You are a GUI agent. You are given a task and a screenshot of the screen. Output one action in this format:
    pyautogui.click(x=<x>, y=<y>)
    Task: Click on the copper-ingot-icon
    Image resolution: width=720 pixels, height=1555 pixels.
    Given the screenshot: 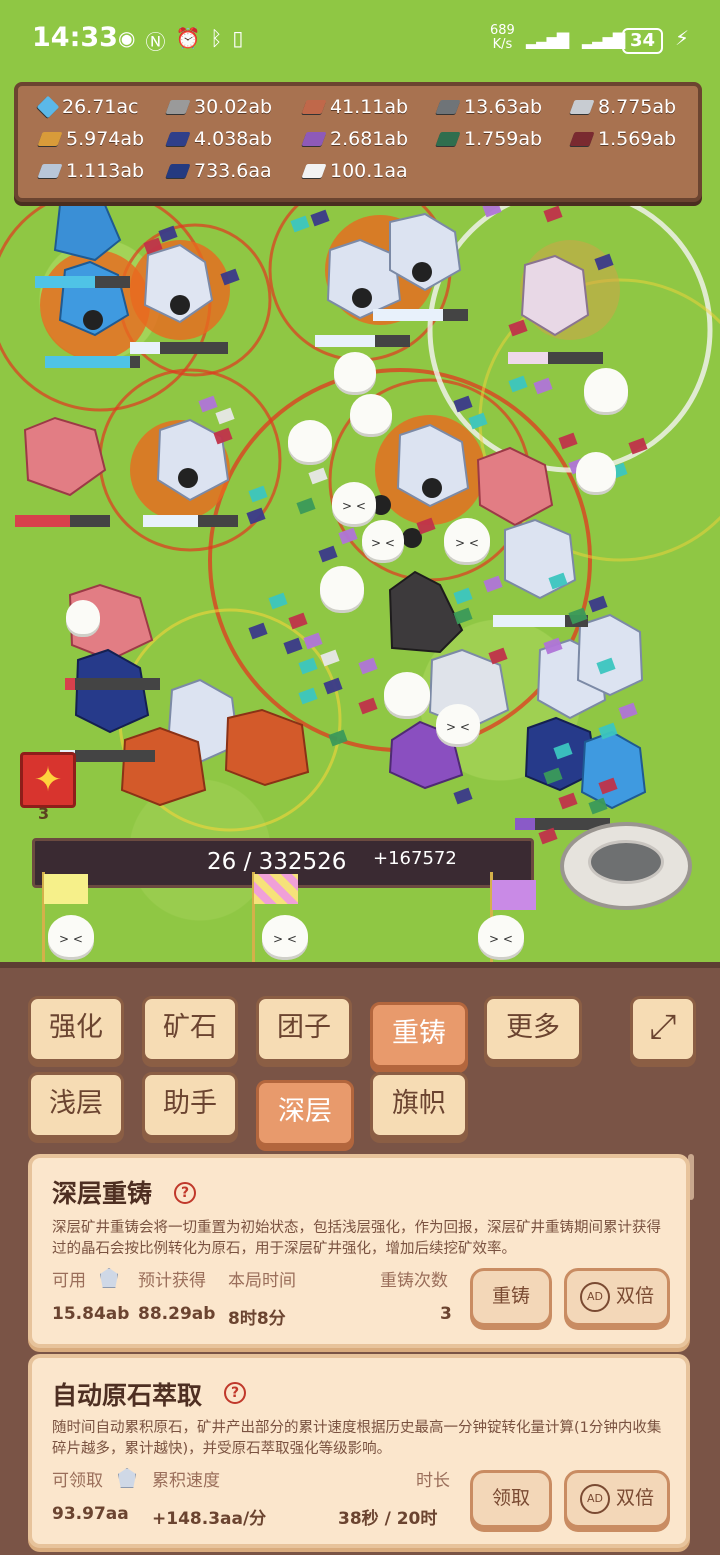 What is the action you would take?
    pyautogui.click(x=314, y=107)
    